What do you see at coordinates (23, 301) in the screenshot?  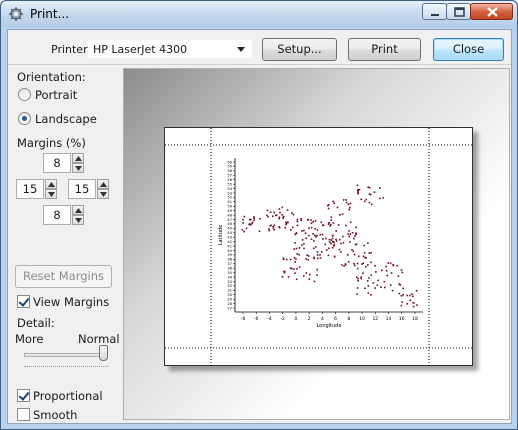 I see `view-margins-checkbox` at bounding box center [23, 301].